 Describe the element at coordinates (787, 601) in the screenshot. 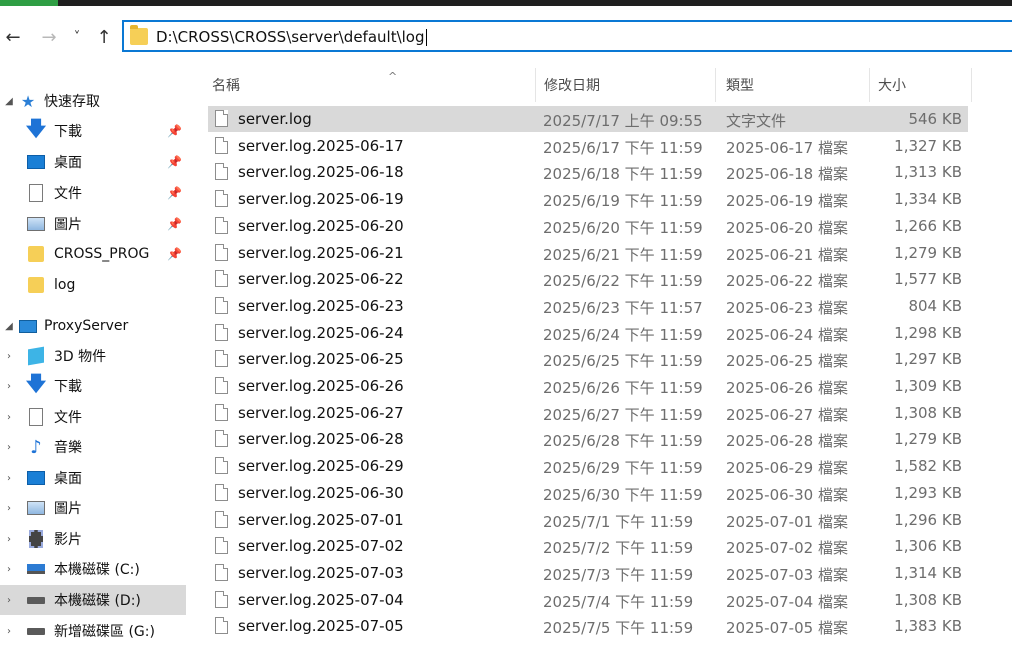

I see `file-type: 2025-07-04 檔案` at that location.